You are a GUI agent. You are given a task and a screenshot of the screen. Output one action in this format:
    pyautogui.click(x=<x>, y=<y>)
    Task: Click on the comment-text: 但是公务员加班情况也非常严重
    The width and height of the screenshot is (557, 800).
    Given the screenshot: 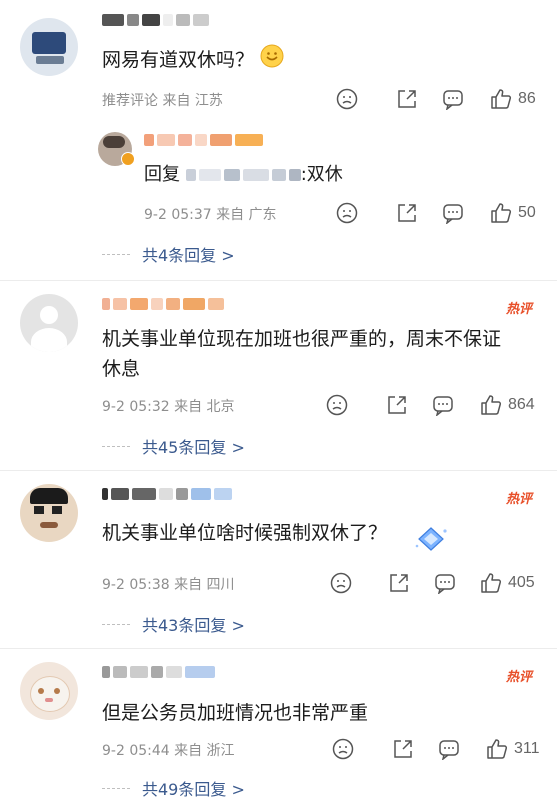 What is the action you would take?
    pyautogui.click(x=235, y=713)
    